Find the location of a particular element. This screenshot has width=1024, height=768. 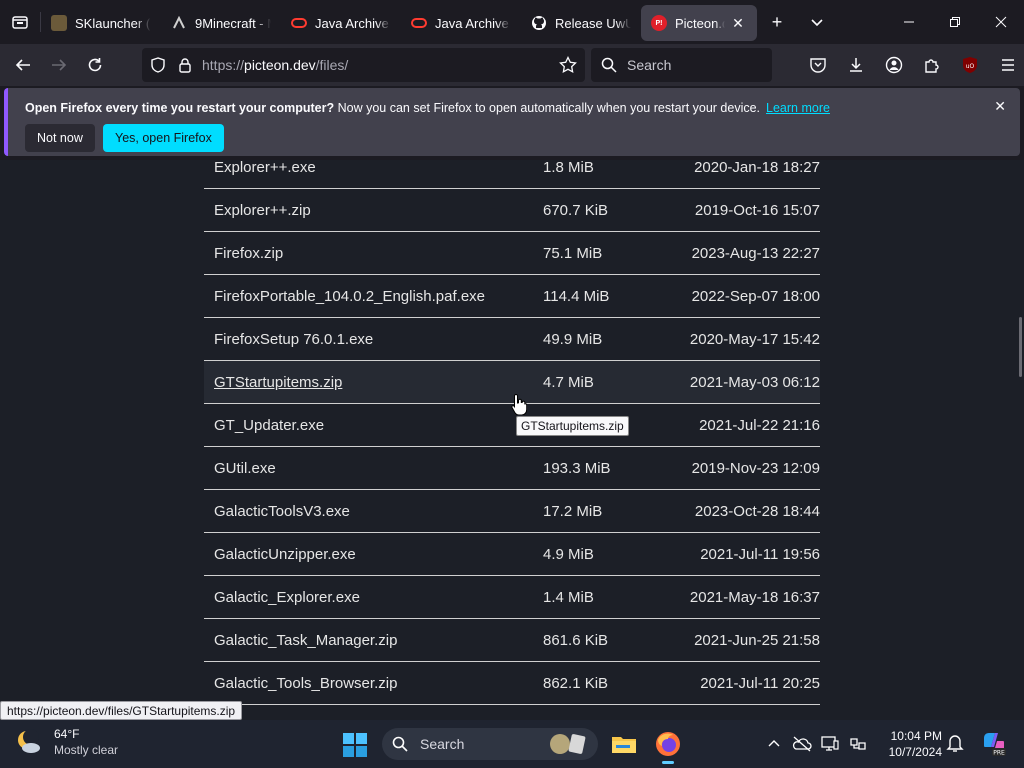

ublock-origin-icon: uO is located at coordinates (970, 65).